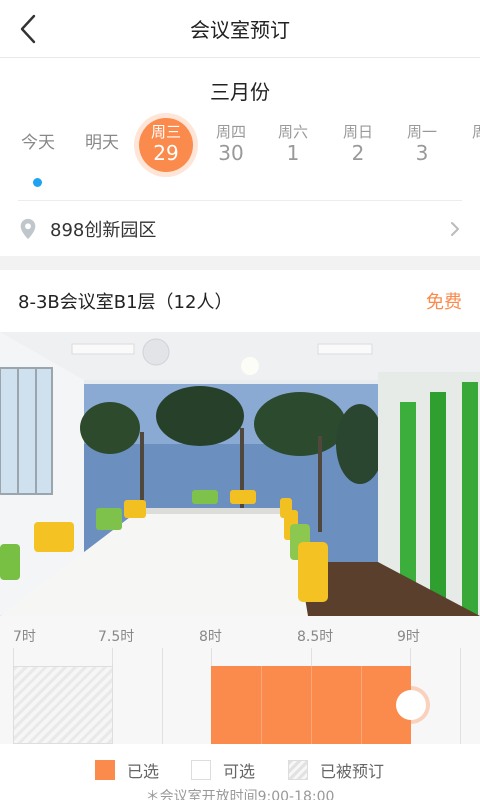 The height and width of the screenshot is (800, 480). I want to click on date-day: 29, so click(166, 153).